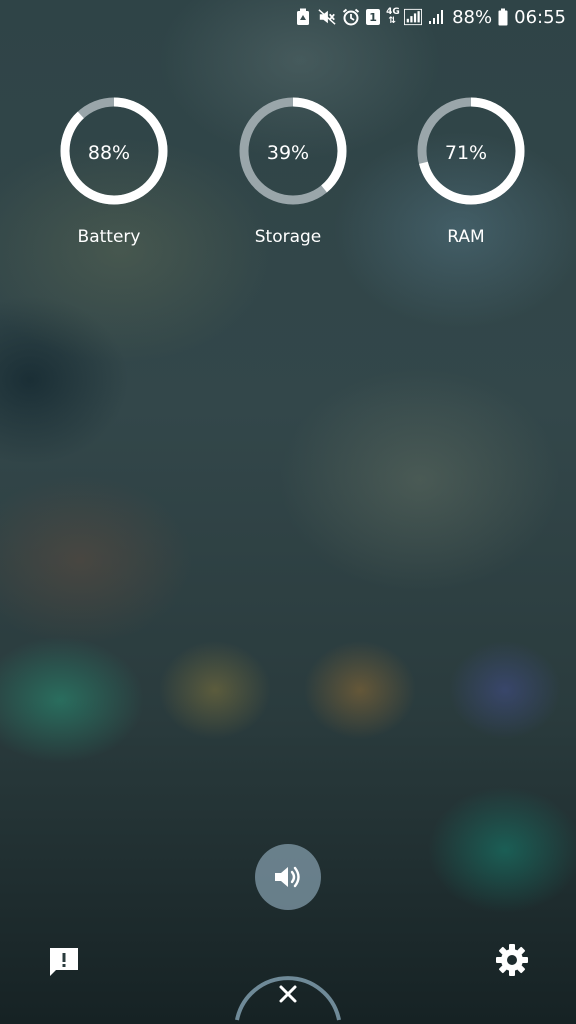 Image resolution: width=576 pixels, height=1024 pixels. I want to click on storage-gauge: 39% Storage, so click(293, 176).